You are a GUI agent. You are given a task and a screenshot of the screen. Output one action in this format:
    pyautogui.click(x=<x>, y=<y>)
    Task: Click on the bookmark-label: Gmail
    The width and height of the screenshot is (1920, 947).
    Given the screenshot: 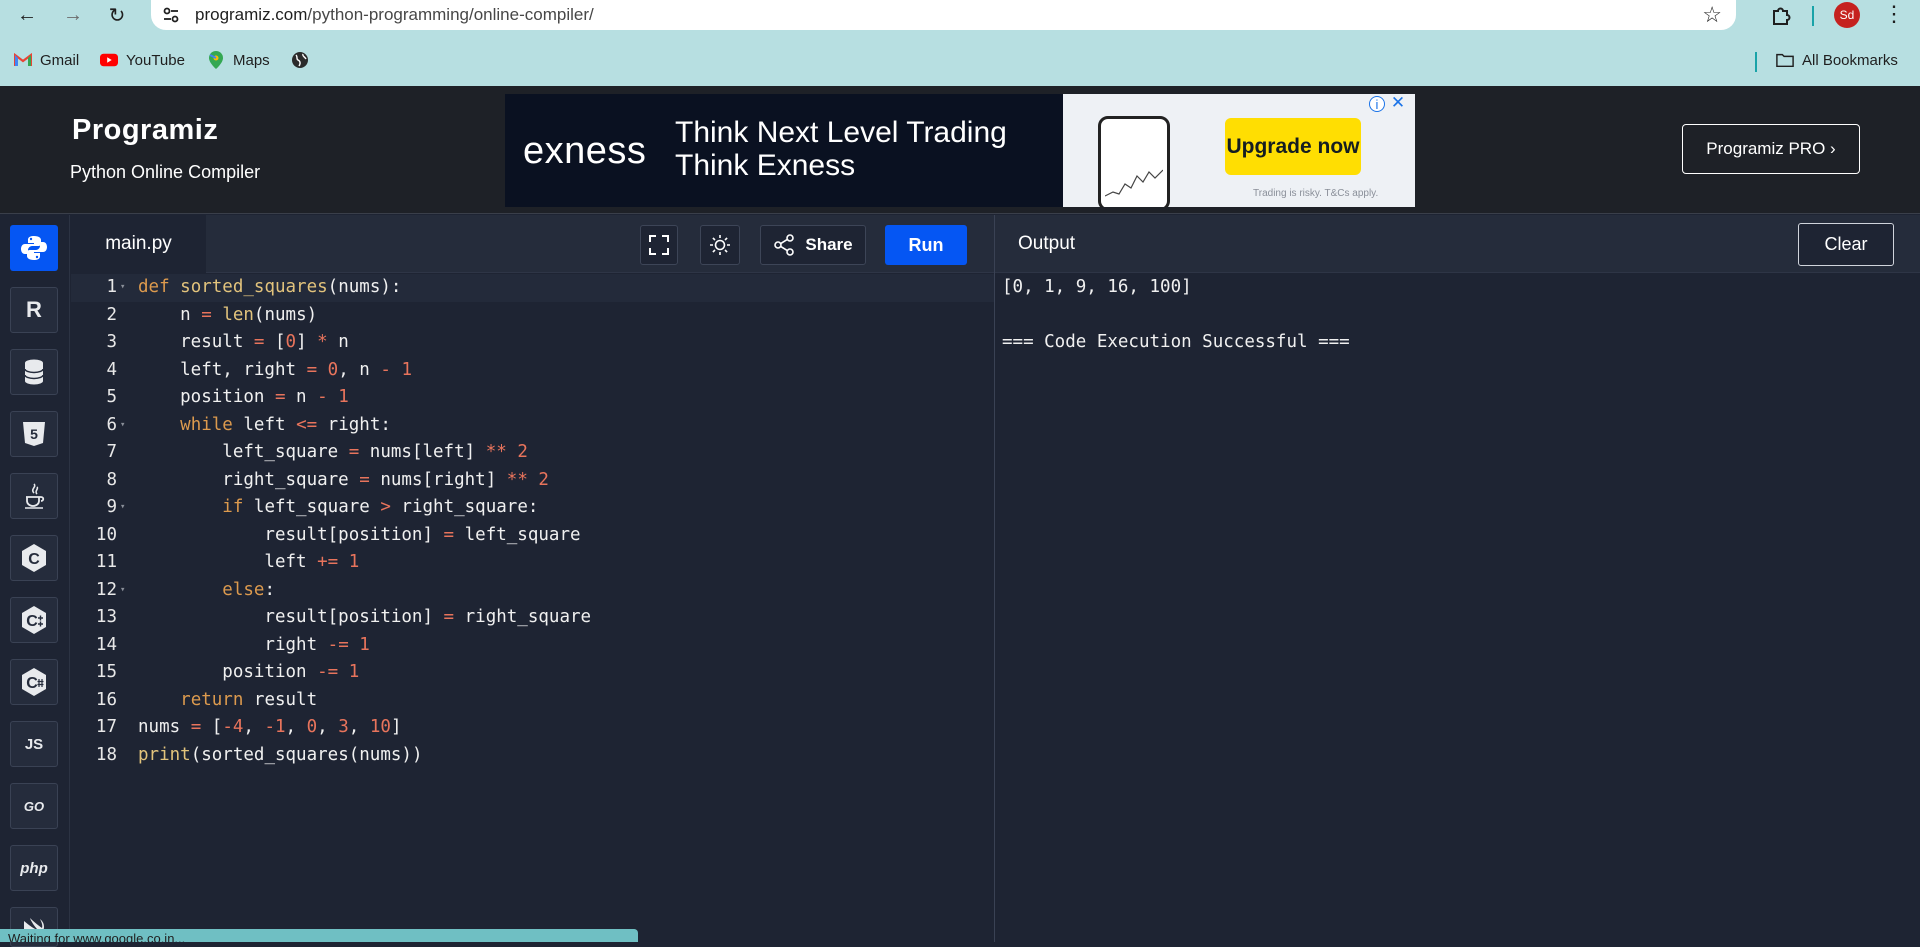 What is the action you would take?
    pyautogui.click(x=60, y=60)
    